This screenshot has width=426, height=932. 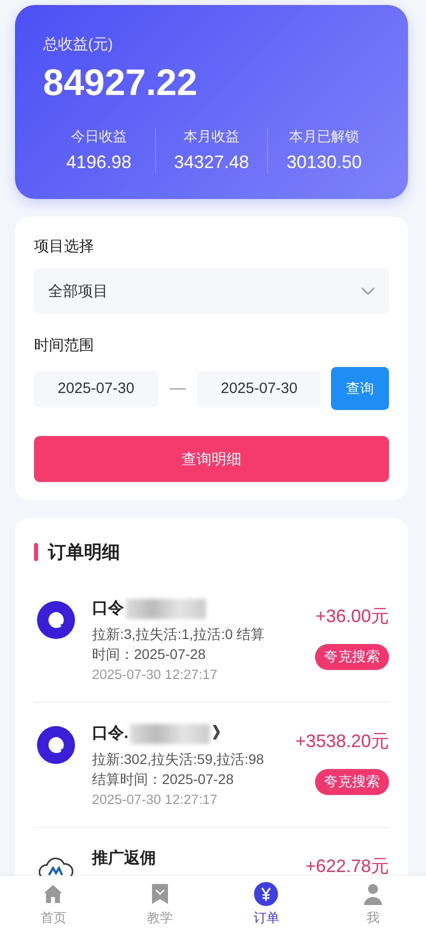 I want to click on stat-value: 4196.98, so click(x=98, y=162).